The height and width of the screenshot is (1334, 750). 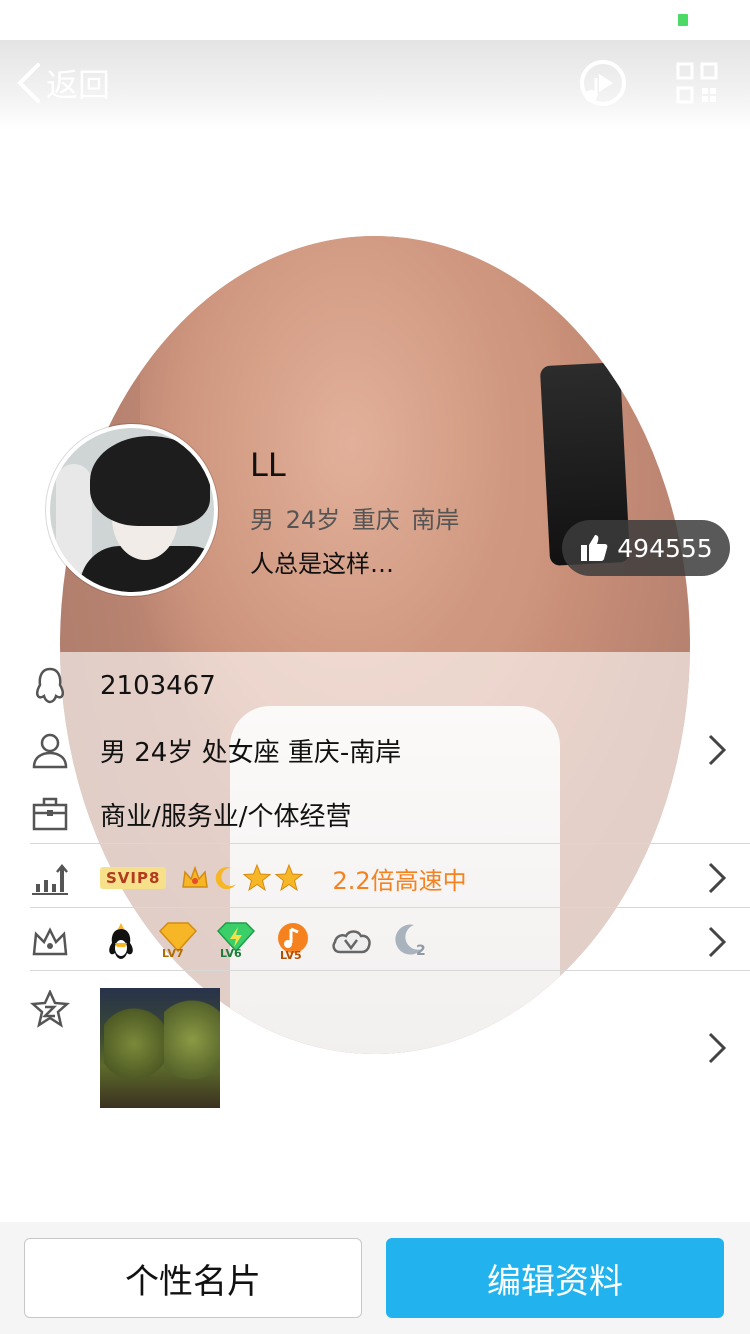 What do you see at coordinates (50, 941) in the screenshot?
I see `crown-outline-icon` at bounding box center [50, 941].